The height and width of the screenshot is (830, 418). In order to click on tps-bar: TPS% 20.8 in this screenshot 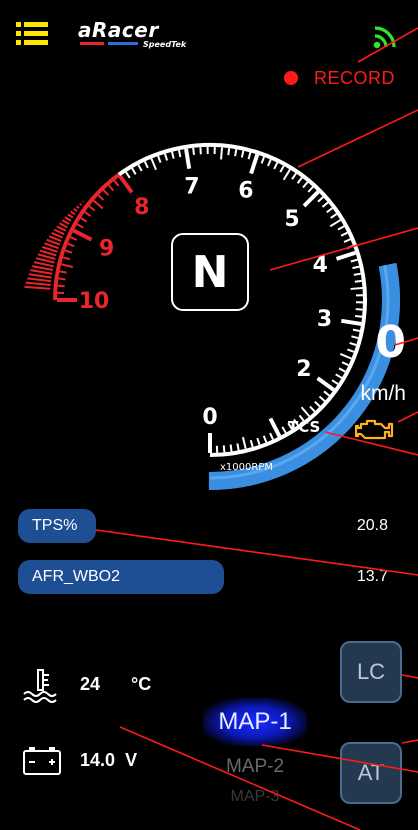, I will do `click(208, 526)`.